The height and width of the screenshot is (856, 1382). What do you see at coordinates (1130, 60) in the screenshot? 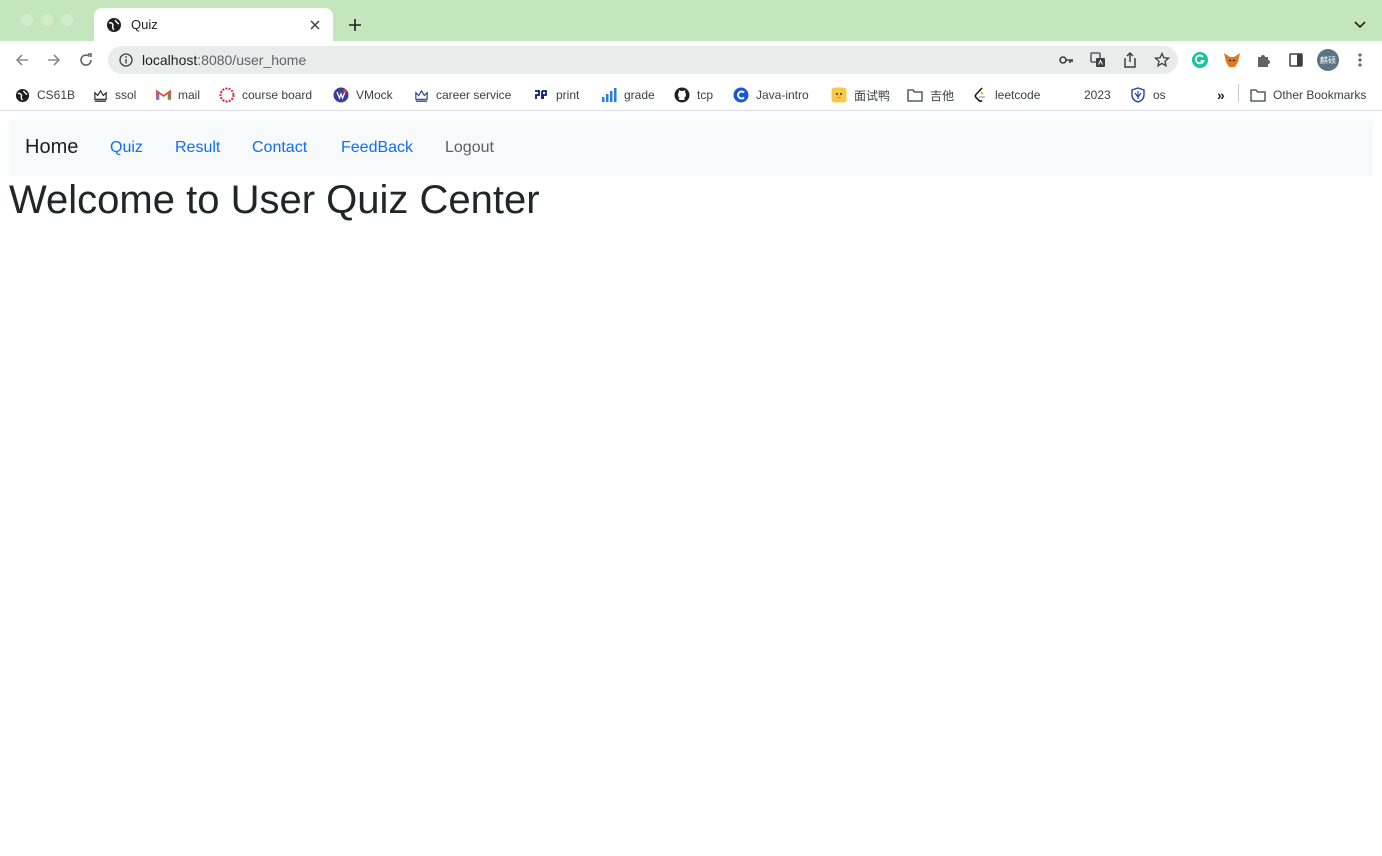
I see `share-icon` at bounding box center [1130, 60].